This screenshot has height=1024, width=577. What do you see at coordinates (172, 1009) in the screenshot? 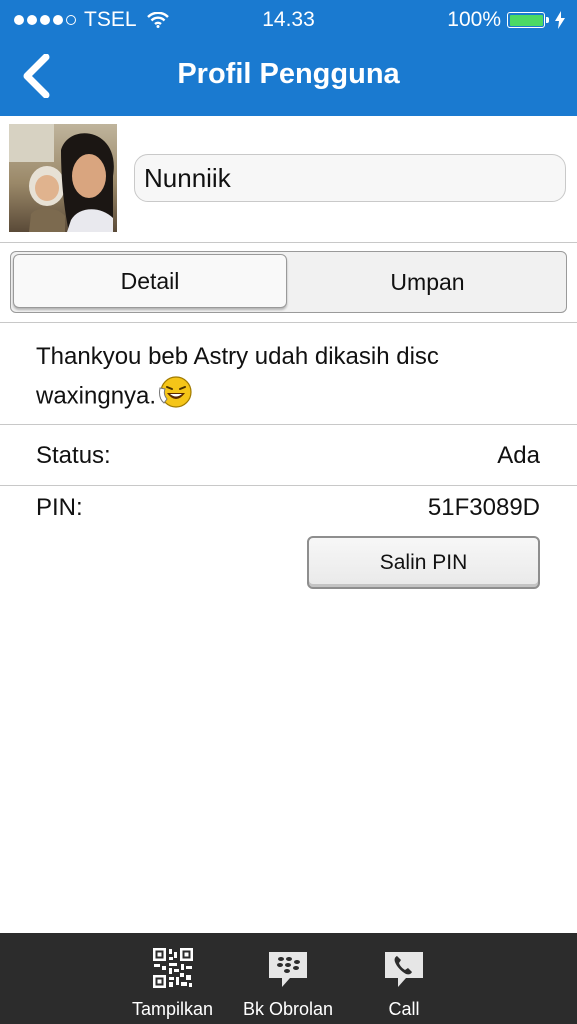
I see `show-barcode-label: Tampilkan` at bounding box center [172, 1009].